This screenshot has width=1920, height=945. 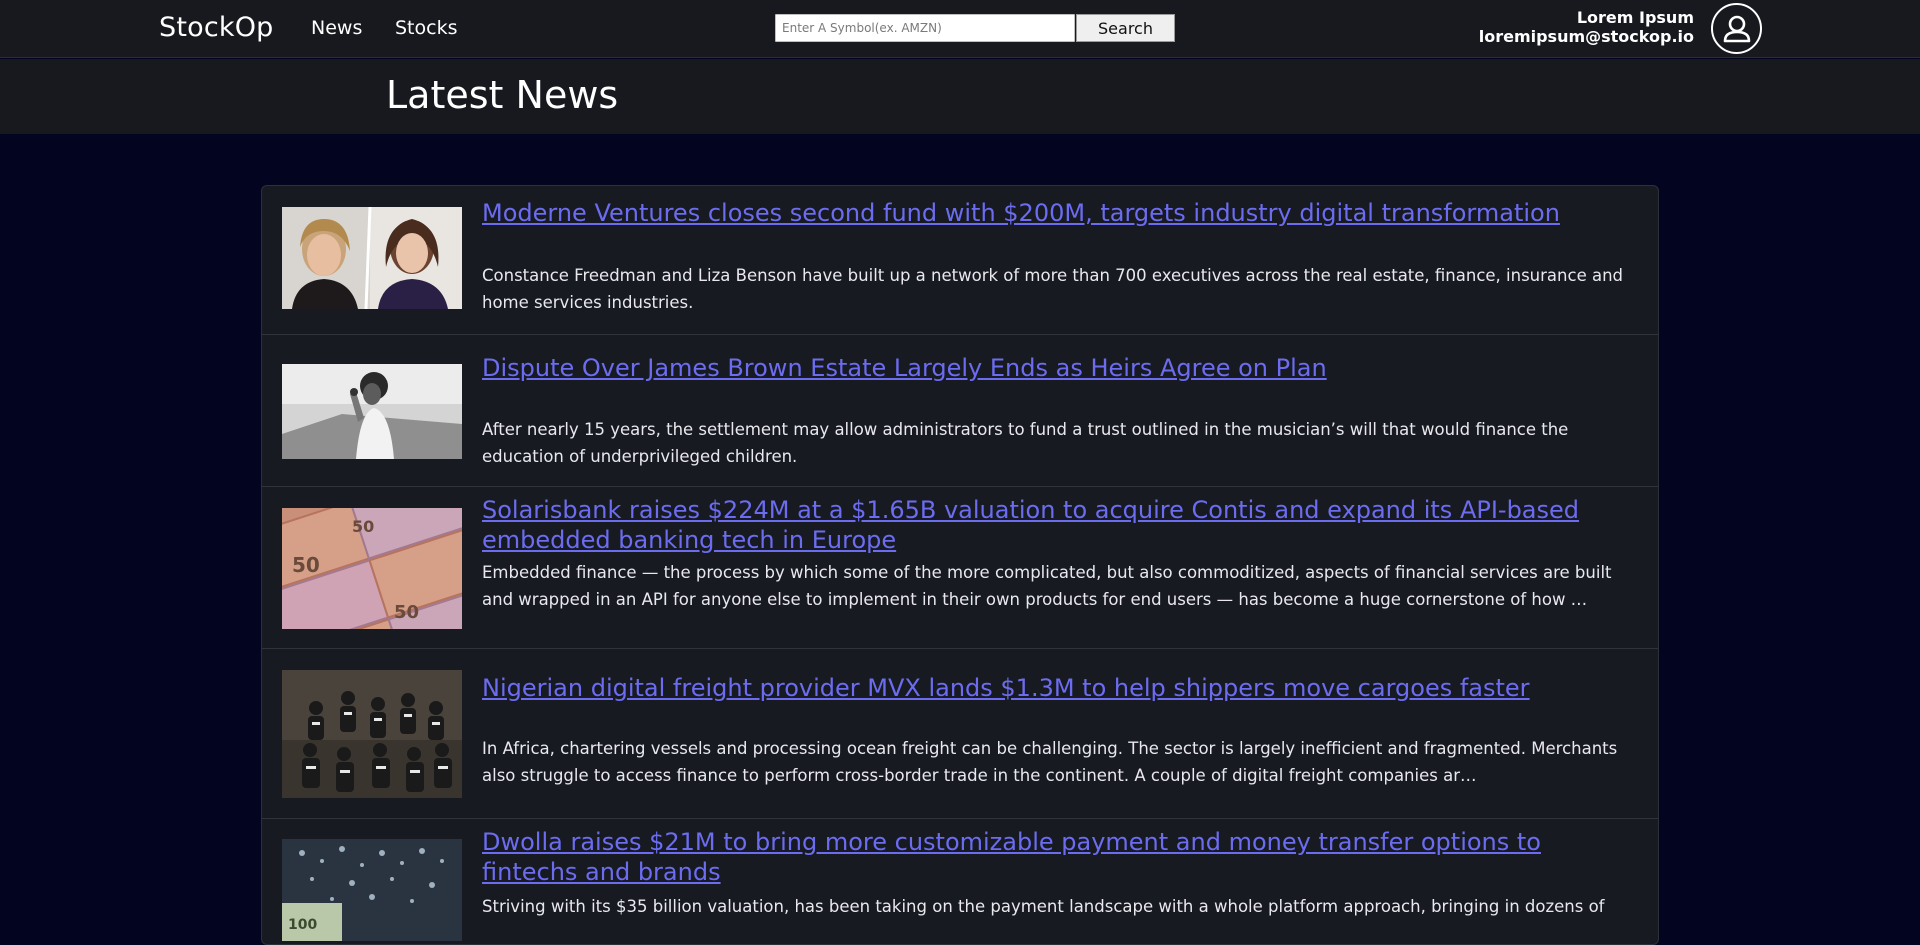 What do you see at coordinates (1635, 17) in the screenshot?
I see `user-name: Lorem Ipsum` at bounding box center [1635, 17].